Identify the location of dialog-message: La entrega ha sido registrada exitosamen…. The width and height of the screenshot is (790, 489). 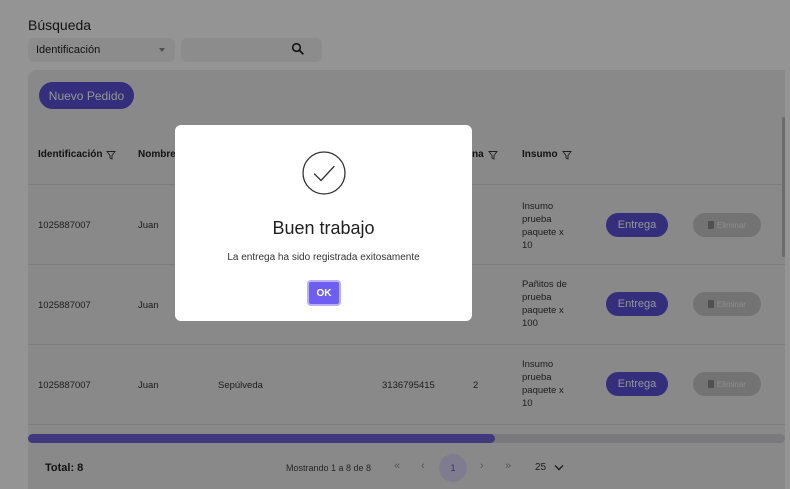
(323, 257).